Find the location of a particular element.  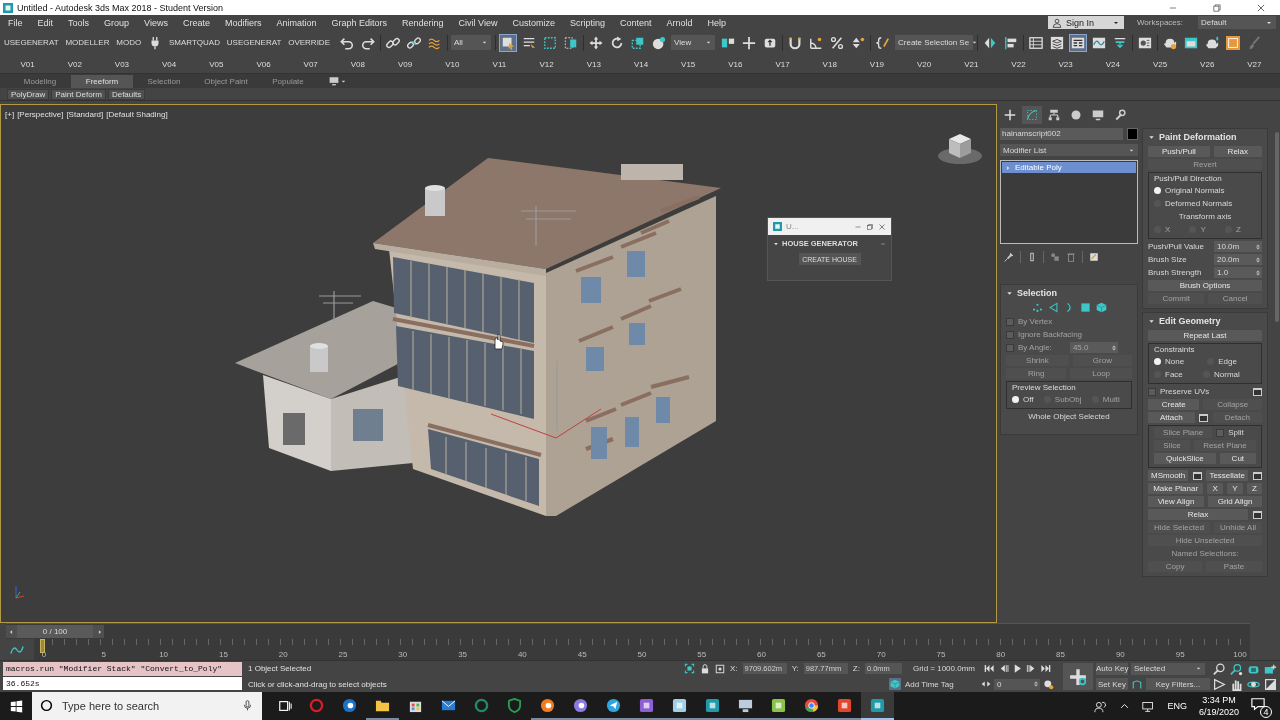

menu-item: Views is located at coordinates (156, 22).